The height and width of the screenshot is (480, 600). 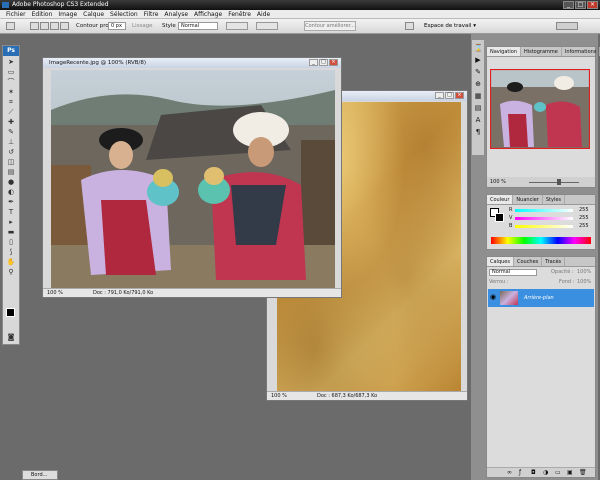 What do you see at coordinates (520, 472) in the screenshot?
I see `layer-style-icon: ƒ` at bounding box center [520, 472].